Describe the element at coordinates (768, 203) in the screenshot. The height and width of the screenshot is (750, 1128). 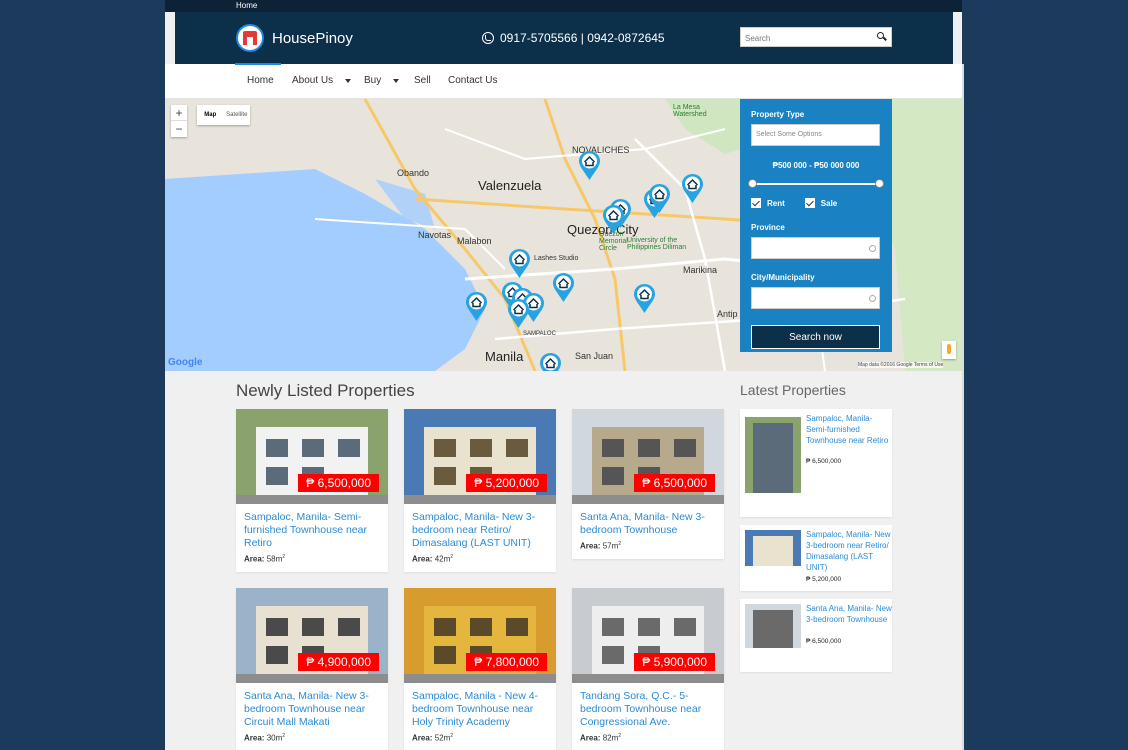
I see `rent-option: Rent` at that location.